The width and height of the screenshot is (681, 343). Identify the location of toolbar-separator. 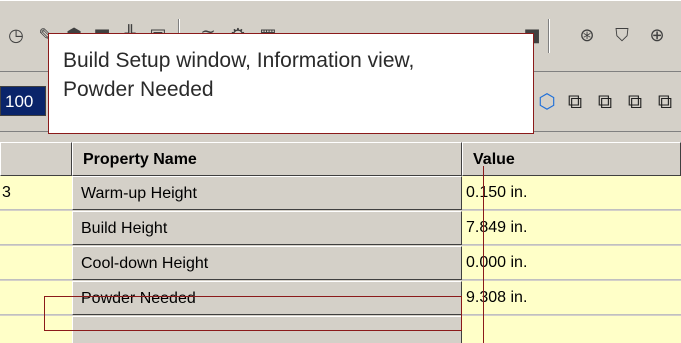
(549, 36).